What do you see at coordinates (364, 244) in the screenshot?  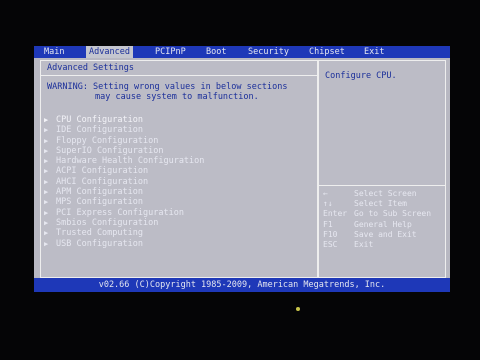 I see `key-action: Exit` at bounding box center [364, 244].